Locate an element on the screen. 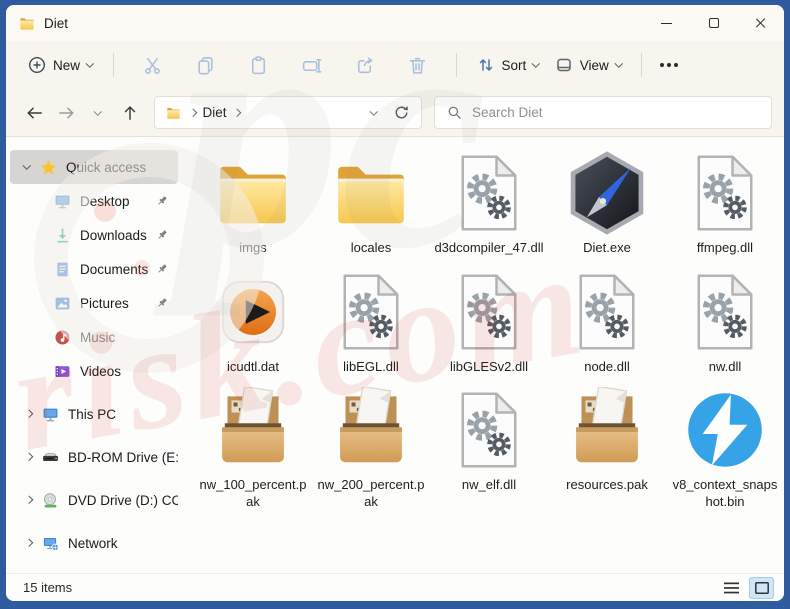 This screenshot has height=609, width=790. file-name: v8_context_snapshot.bin is located at coordinates (725, 493).